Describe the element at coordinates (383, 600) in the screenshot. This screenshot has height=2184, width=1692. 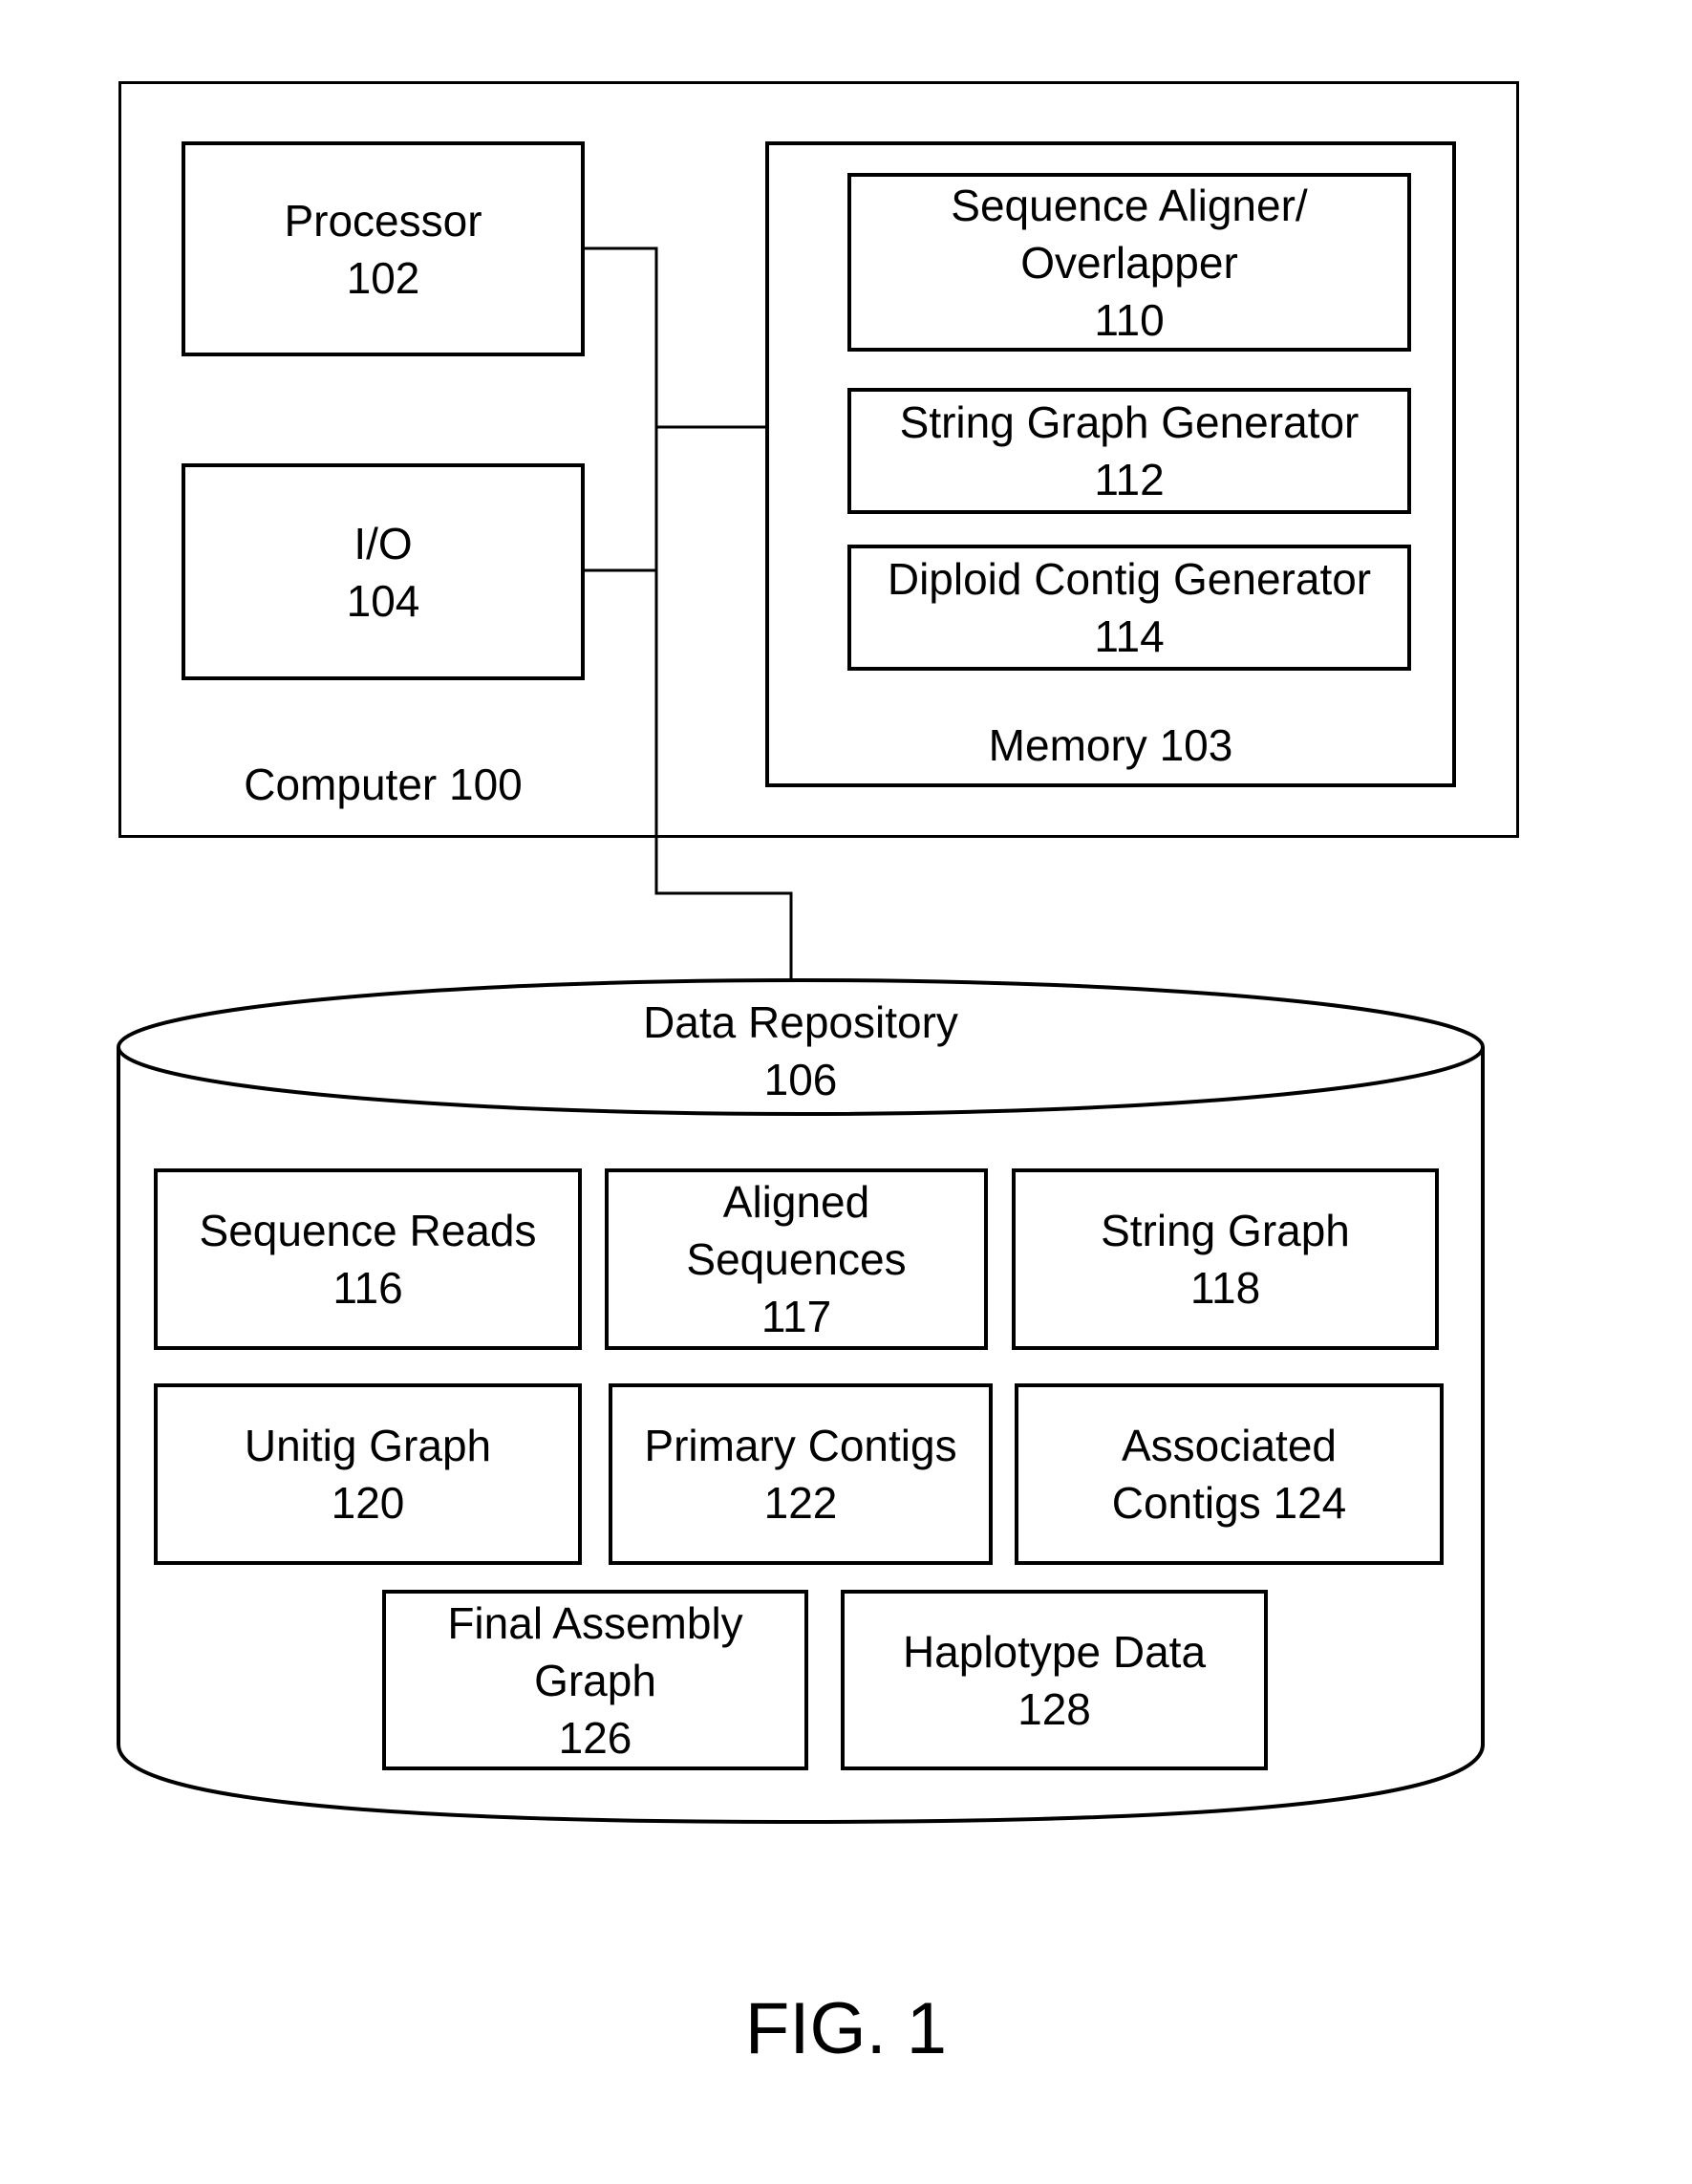
I see `io-ref: 104` at that location.